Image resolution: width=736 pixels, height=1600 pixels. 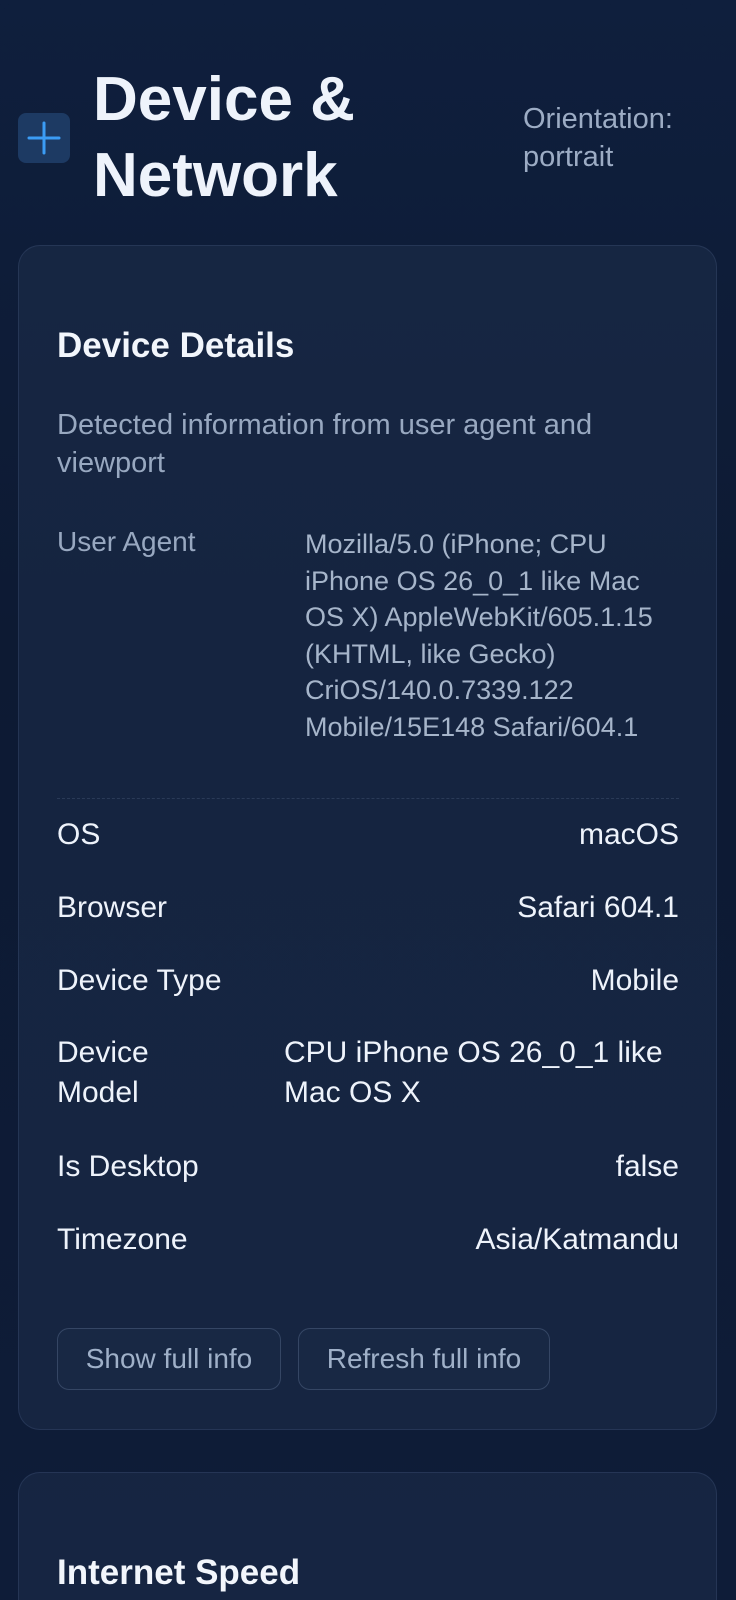 What do you see at coordinates (647, 1166) in the screenshot?
I see `info-value: false` at bounding box center [647, 1166].